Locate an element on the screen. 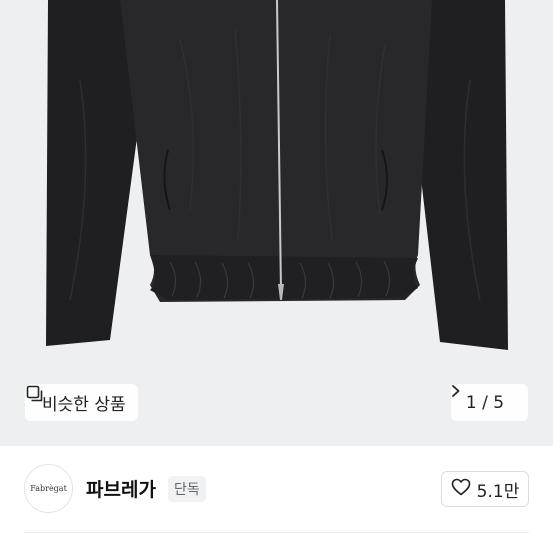 The width and height of the screenshot is (553, 553). image-counter-next-button: 1 / 5 is located at coordinates (489, 402).